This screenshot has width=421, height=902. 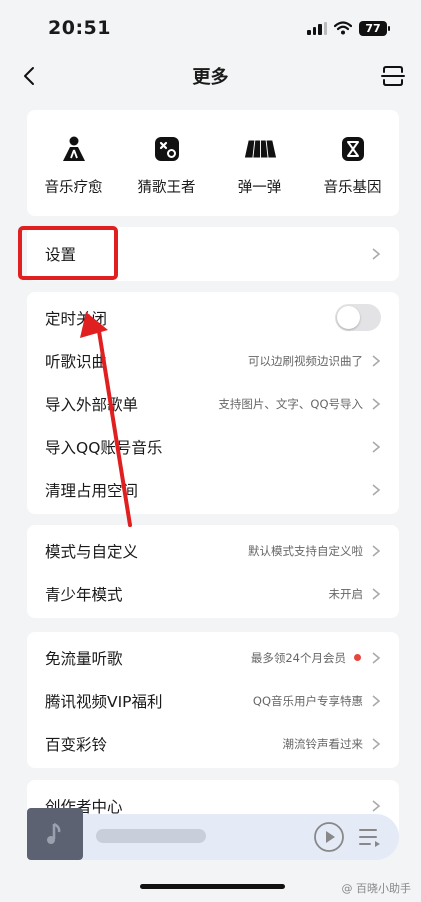 I want to click on quick-item-music-healing: 音乐疗愈, so click(x=73, y=163).